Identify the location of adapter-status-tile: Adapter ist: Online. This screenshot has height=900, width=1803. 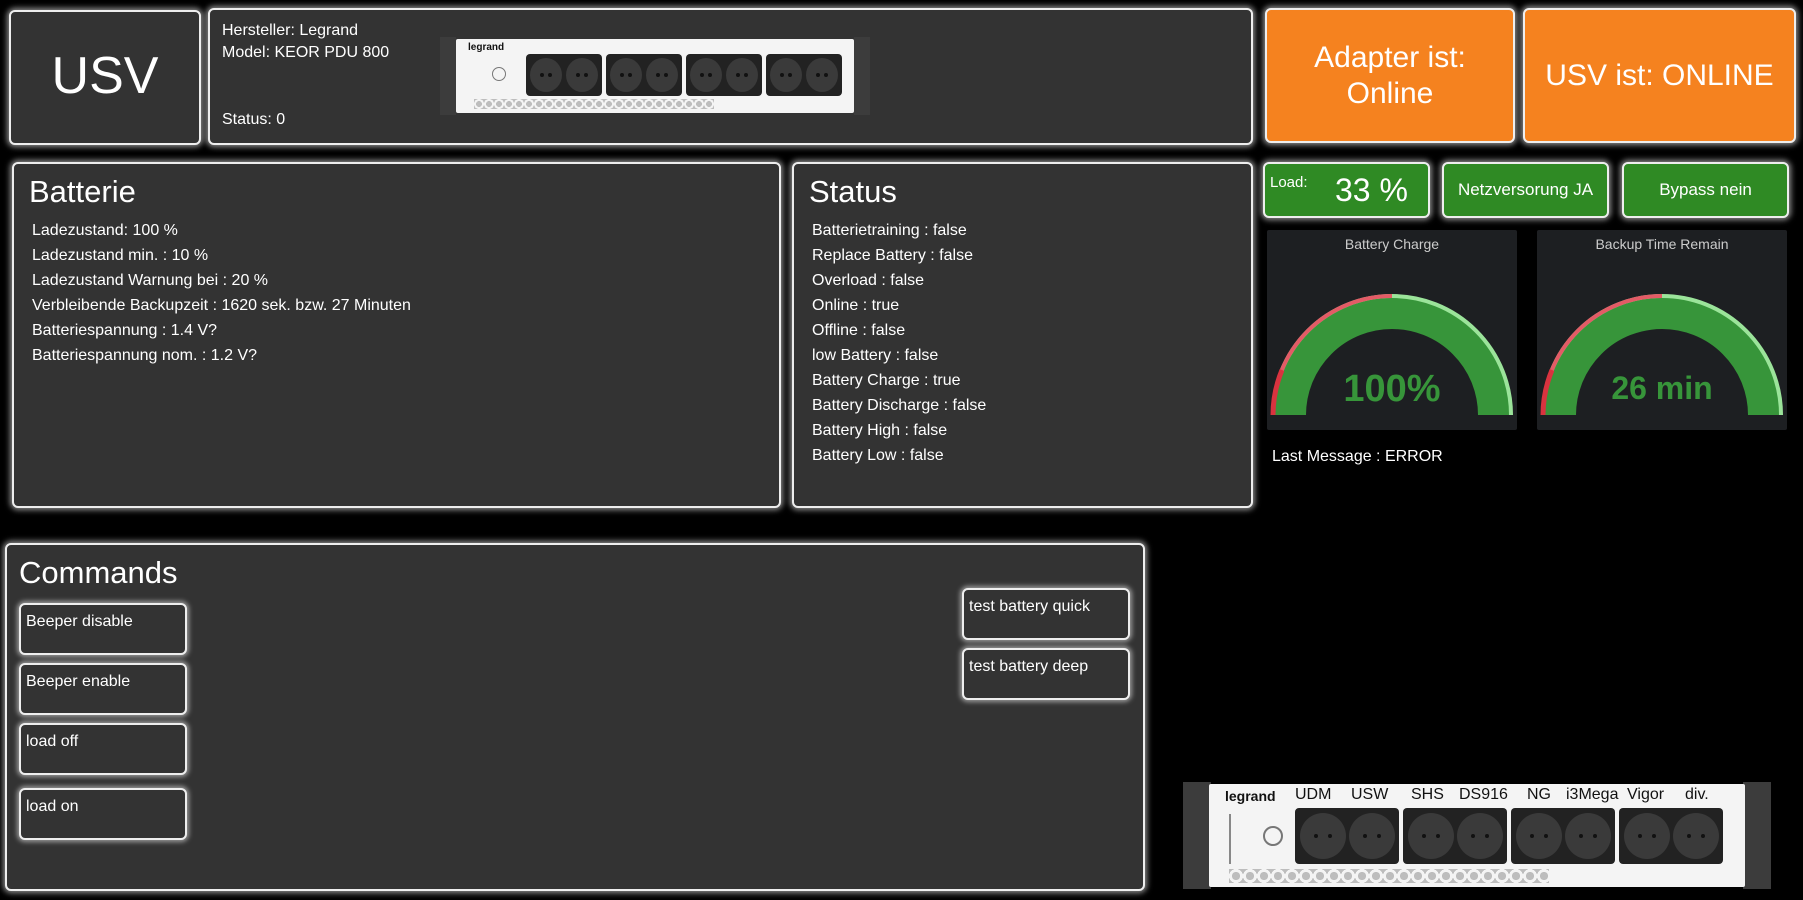
(1390, 75).